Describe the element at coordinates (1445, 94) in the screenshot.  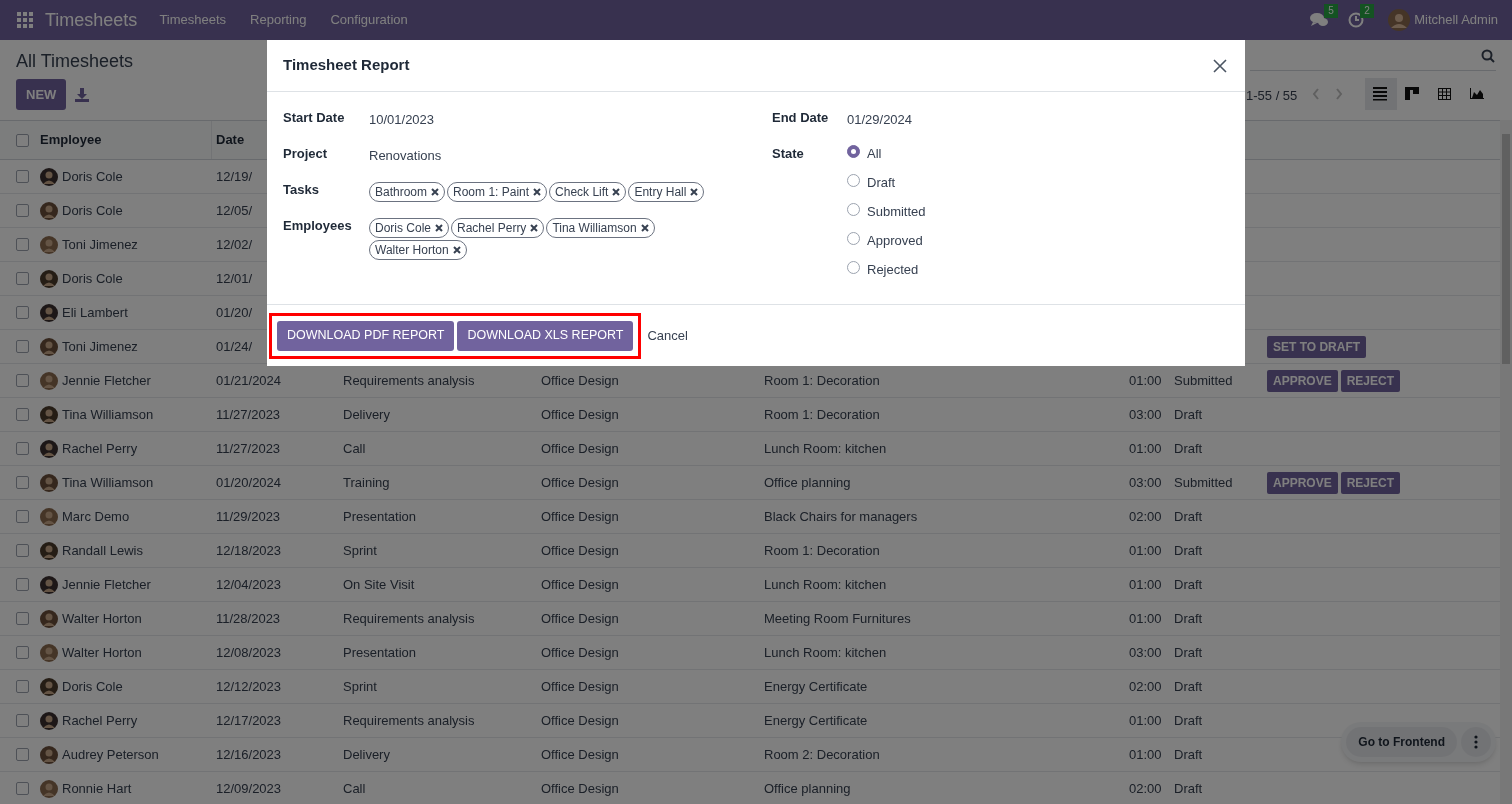
I see `pivot-table-icon` at that location.